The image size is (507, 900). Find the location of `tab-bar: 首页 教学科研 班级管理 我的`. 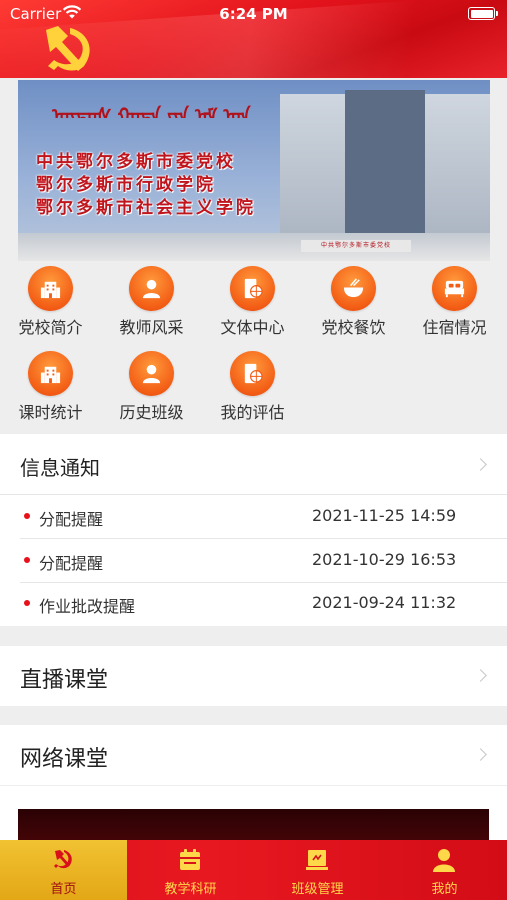

tab-bar: 首页 教学科研 班级管理 我的 is located at coordinates (253, 870).